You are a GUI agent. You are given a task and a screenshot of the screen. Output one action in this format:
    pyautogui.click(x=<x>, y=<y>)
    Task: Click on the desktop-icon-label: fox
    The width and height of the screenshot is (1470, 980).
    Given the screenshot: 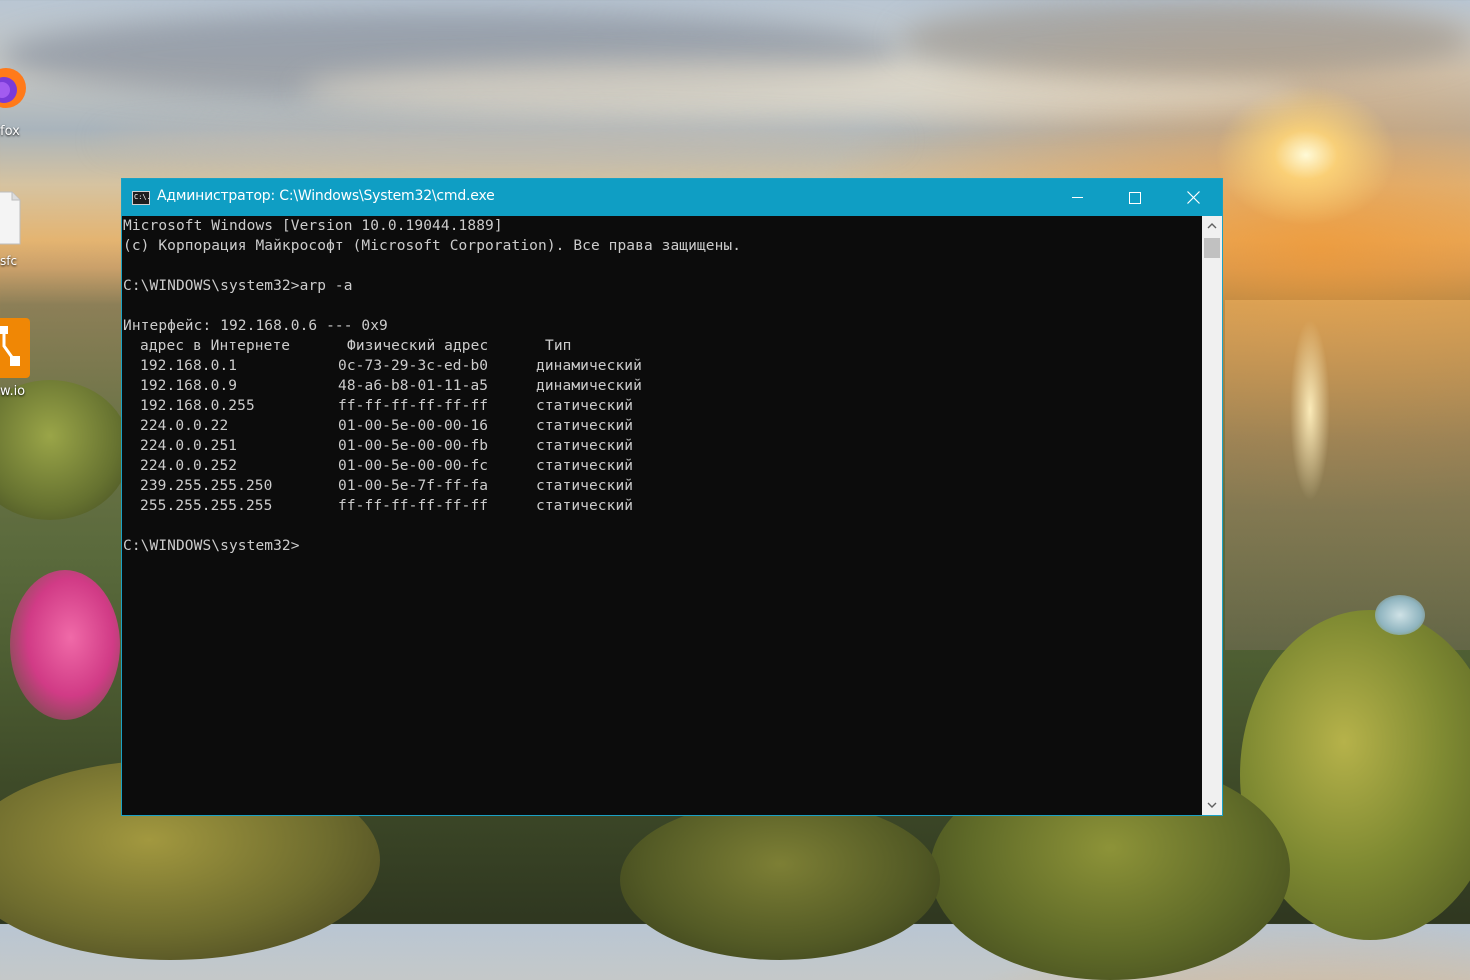 What is the action you would take?
    pyautogui.click(x=10, y=131)
    